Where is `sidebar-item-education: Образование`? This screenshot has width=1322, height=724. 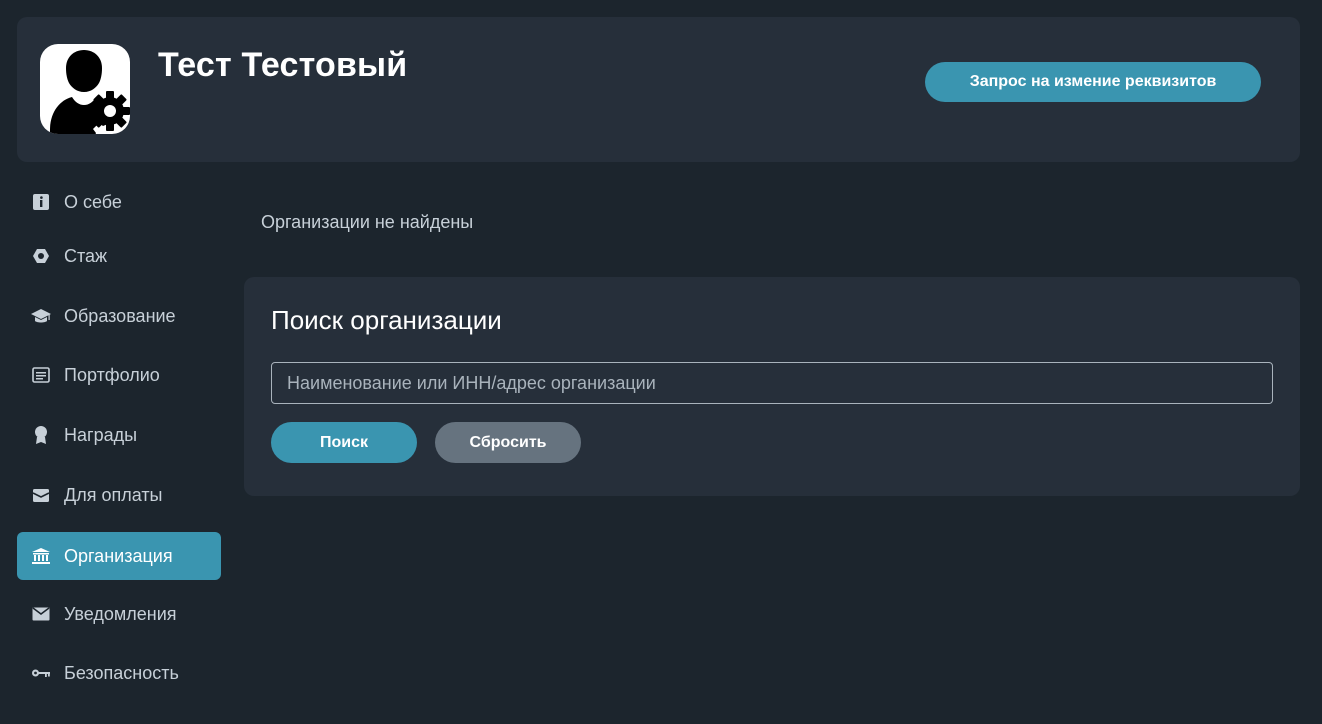
sidebar-item-education: Образование is located at coordinates (119, 316).